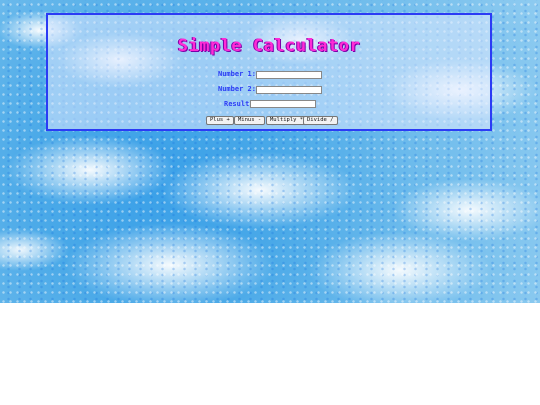  Describe the element at coordinates (287, 120) in the screenshot. I see `multiply-button: Multiply *` at that location.